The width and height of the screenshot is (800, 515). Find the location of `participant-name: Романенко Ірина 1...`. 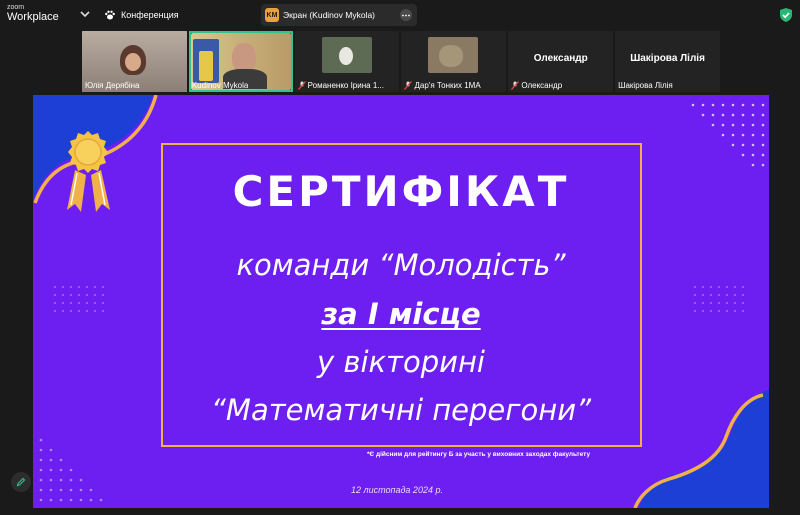

participant-name: Романенко Ірина 1... is located at coordinates (345, 85).